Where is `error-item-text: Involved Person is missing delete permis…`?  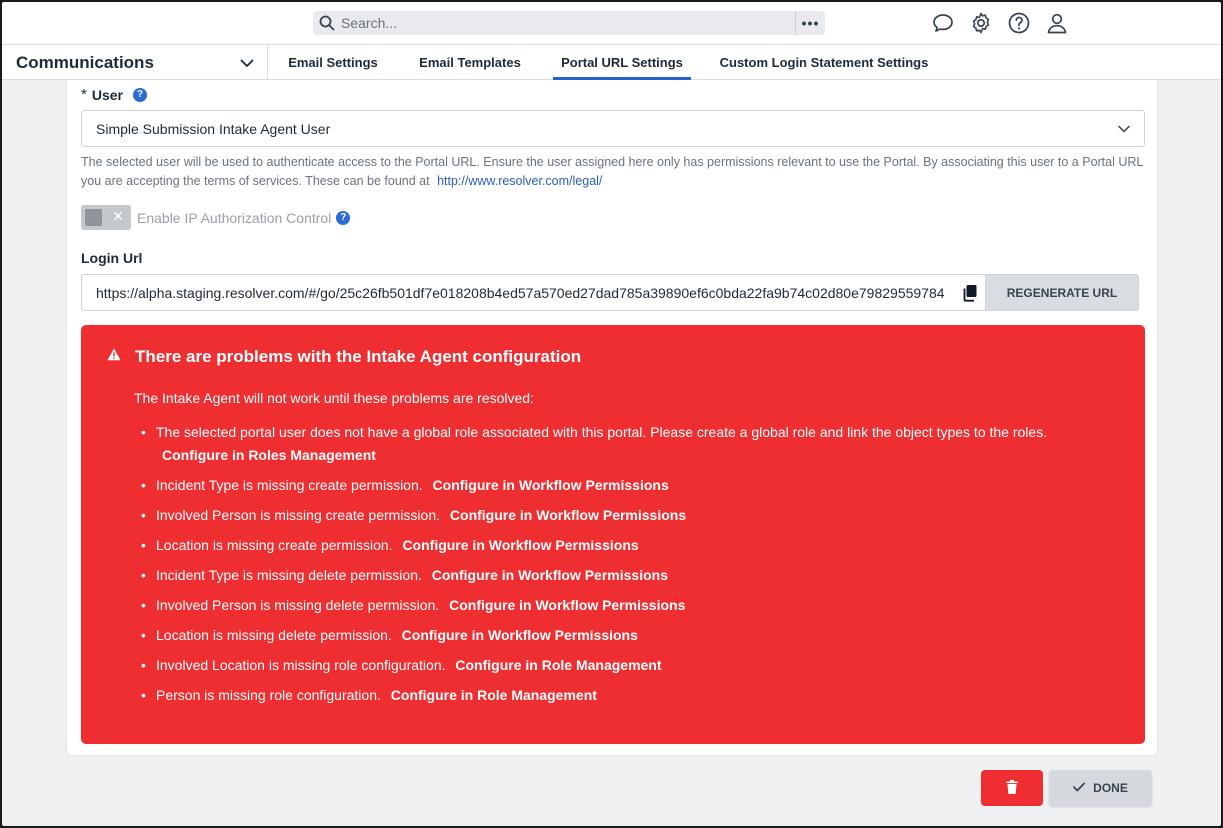
error-item-text: Involved Person is missing delete permis… is located at coordinates (298, 605).